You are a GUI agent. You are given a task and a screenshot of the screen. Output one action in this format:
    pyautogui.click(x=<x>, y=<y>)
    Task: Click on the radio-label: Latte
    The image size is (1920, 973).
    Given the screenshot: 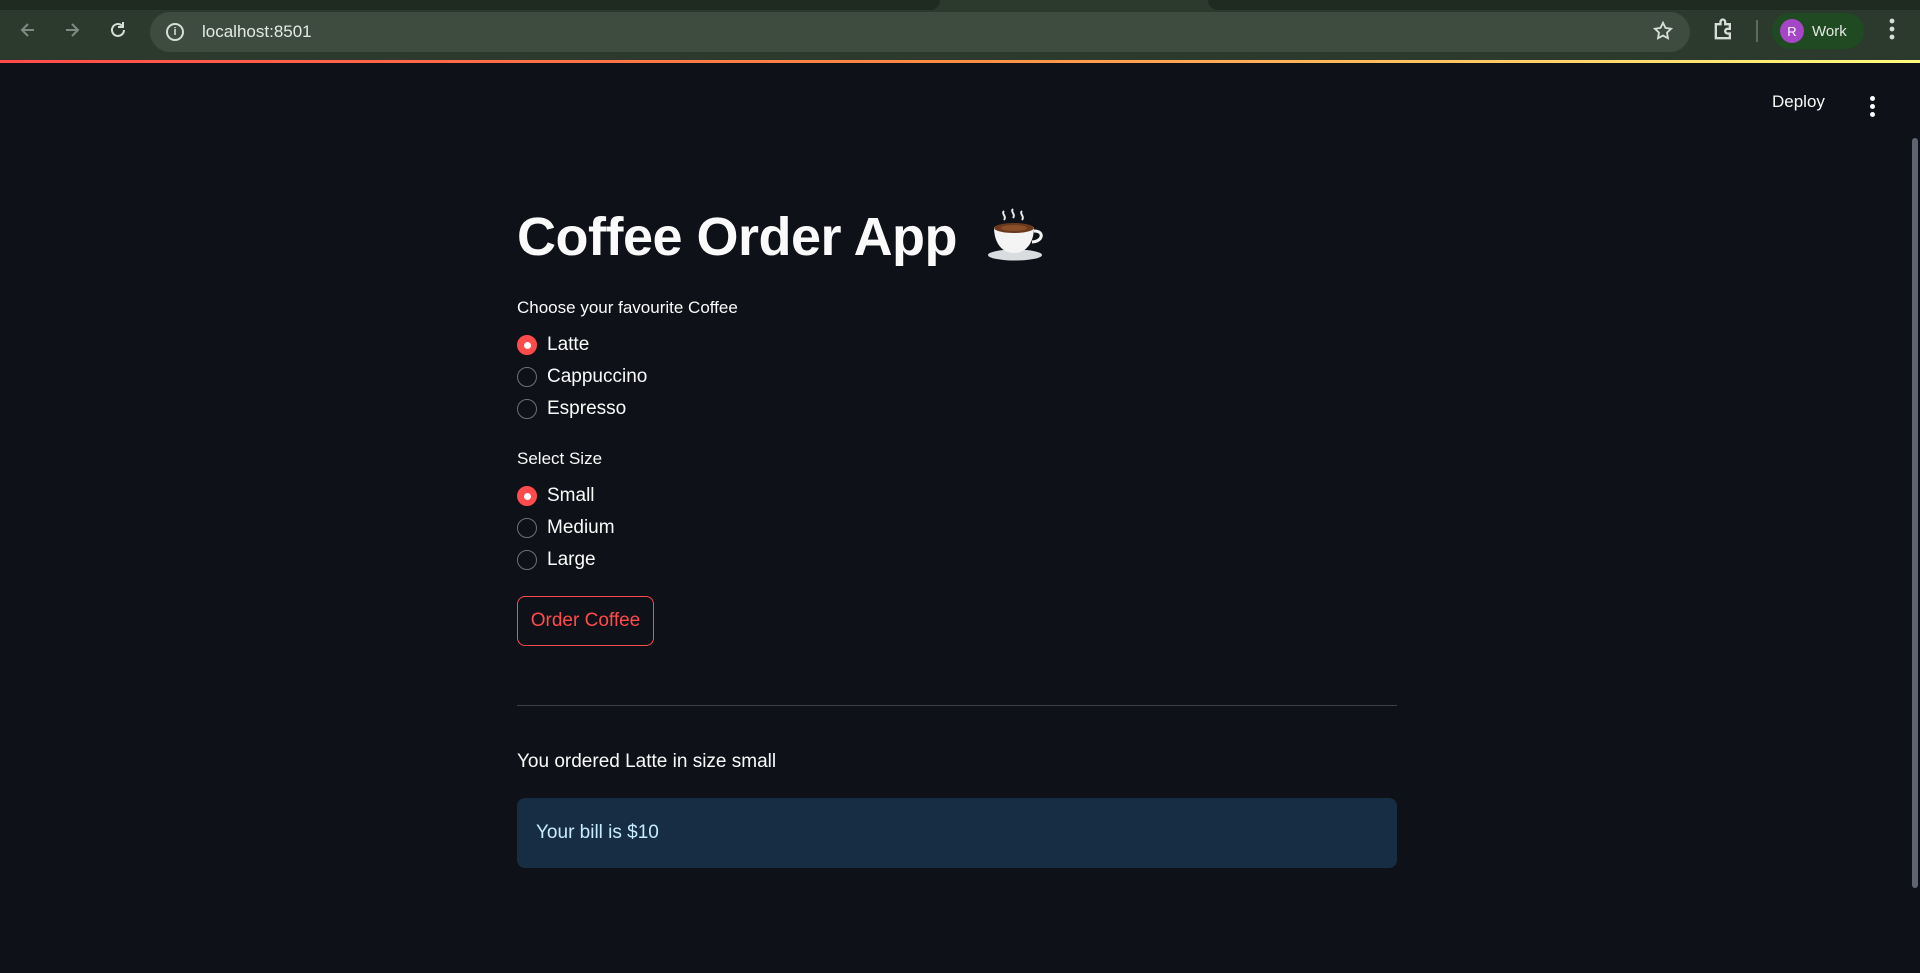 What is the action you would take?
    pyautogui.click(x=568, y=344)
    